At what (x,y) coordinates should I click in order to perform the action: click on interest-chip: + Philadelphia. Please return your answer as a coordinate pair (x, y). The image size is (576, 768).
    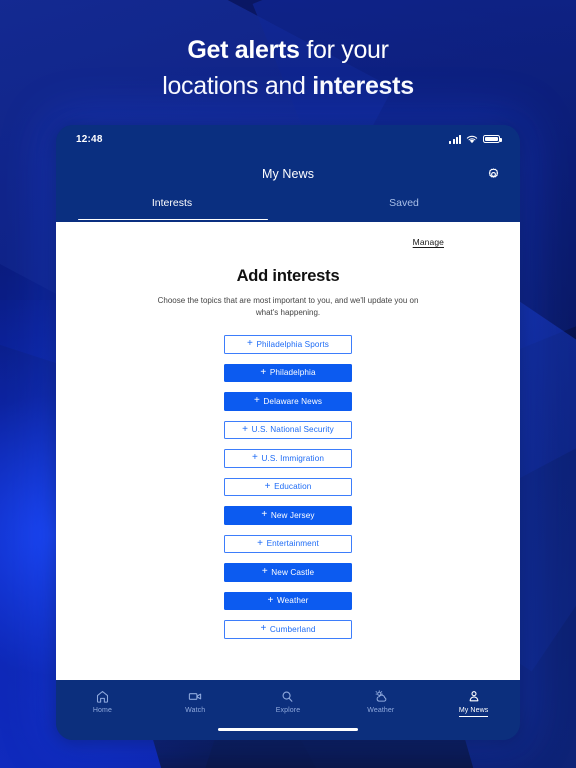
    Looking at the image, I should click on (288, 372).